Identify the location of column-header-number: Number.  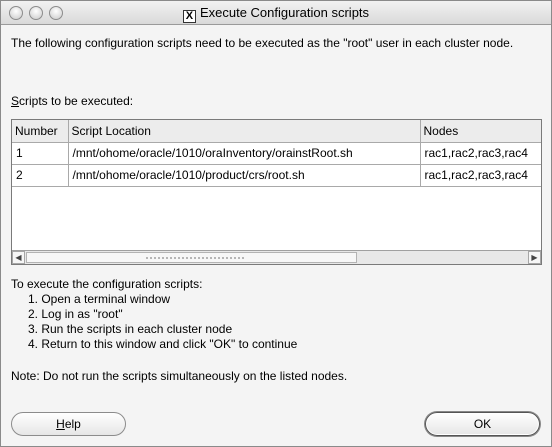
(40, 131).